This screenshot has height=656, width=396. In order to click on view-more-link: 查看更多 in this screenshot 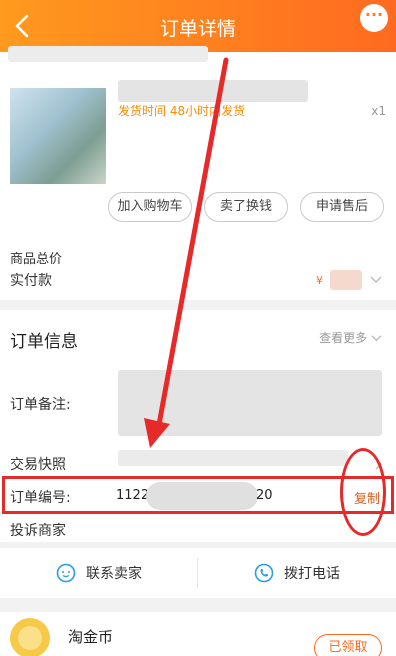, I will do `click(350, 337)`.